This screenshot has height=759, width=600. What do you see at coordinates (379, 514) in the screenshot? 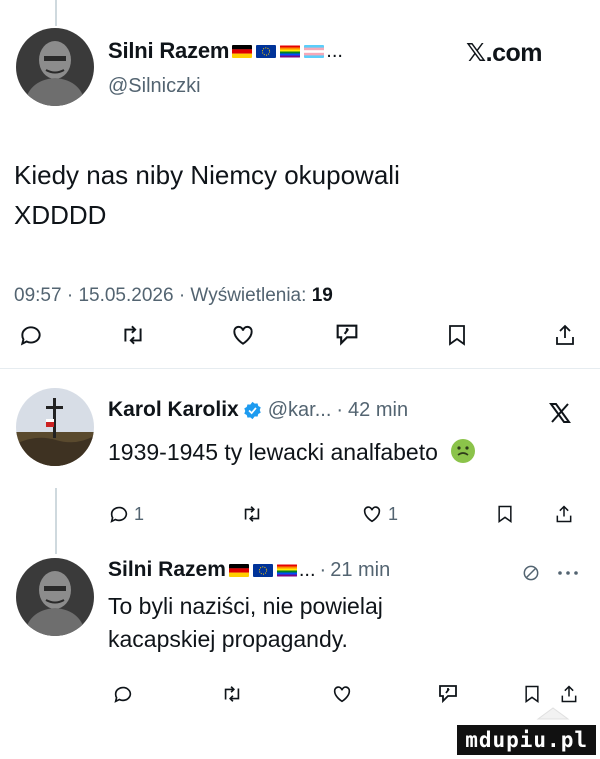
I see `reply1-like-button: 1` at bounding box center [379, 514].